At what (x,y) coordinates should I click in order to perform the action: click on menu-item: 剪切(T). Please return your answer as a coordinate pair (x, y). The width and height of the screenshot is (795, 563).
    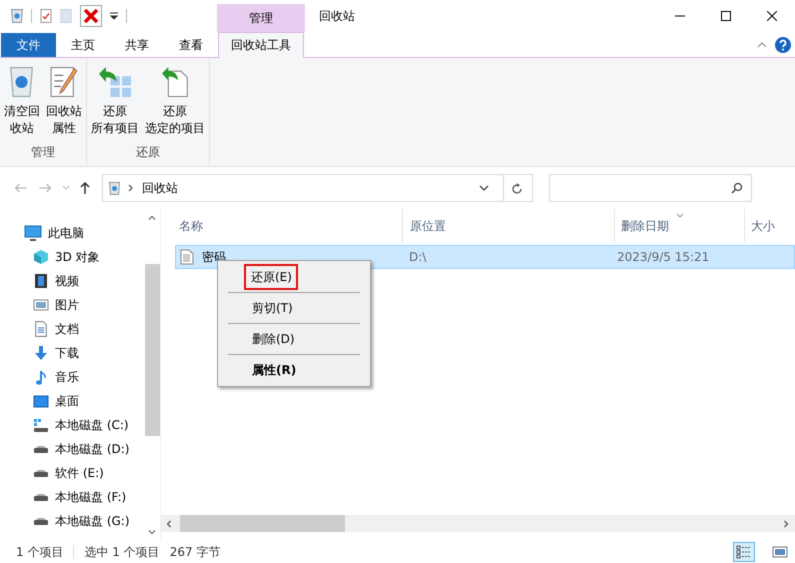
    Looking at the image, I should click on (294, 308).